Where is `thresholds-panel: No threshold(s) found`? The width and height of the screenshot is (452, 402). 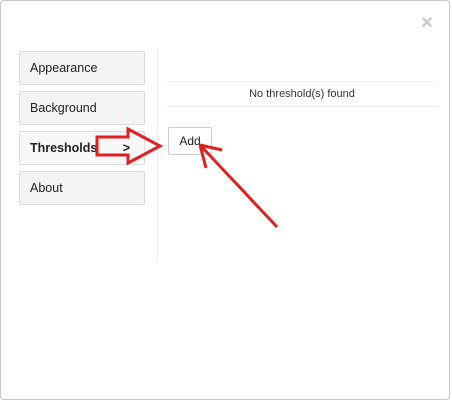
thresholds-panel: No threshold(s) found is located at coordinates (302, 94).